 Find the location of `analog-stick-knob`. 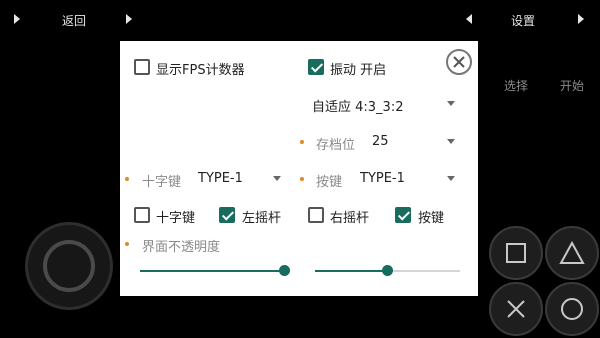

analog-stick-knob is located at coordinates (69, 266).